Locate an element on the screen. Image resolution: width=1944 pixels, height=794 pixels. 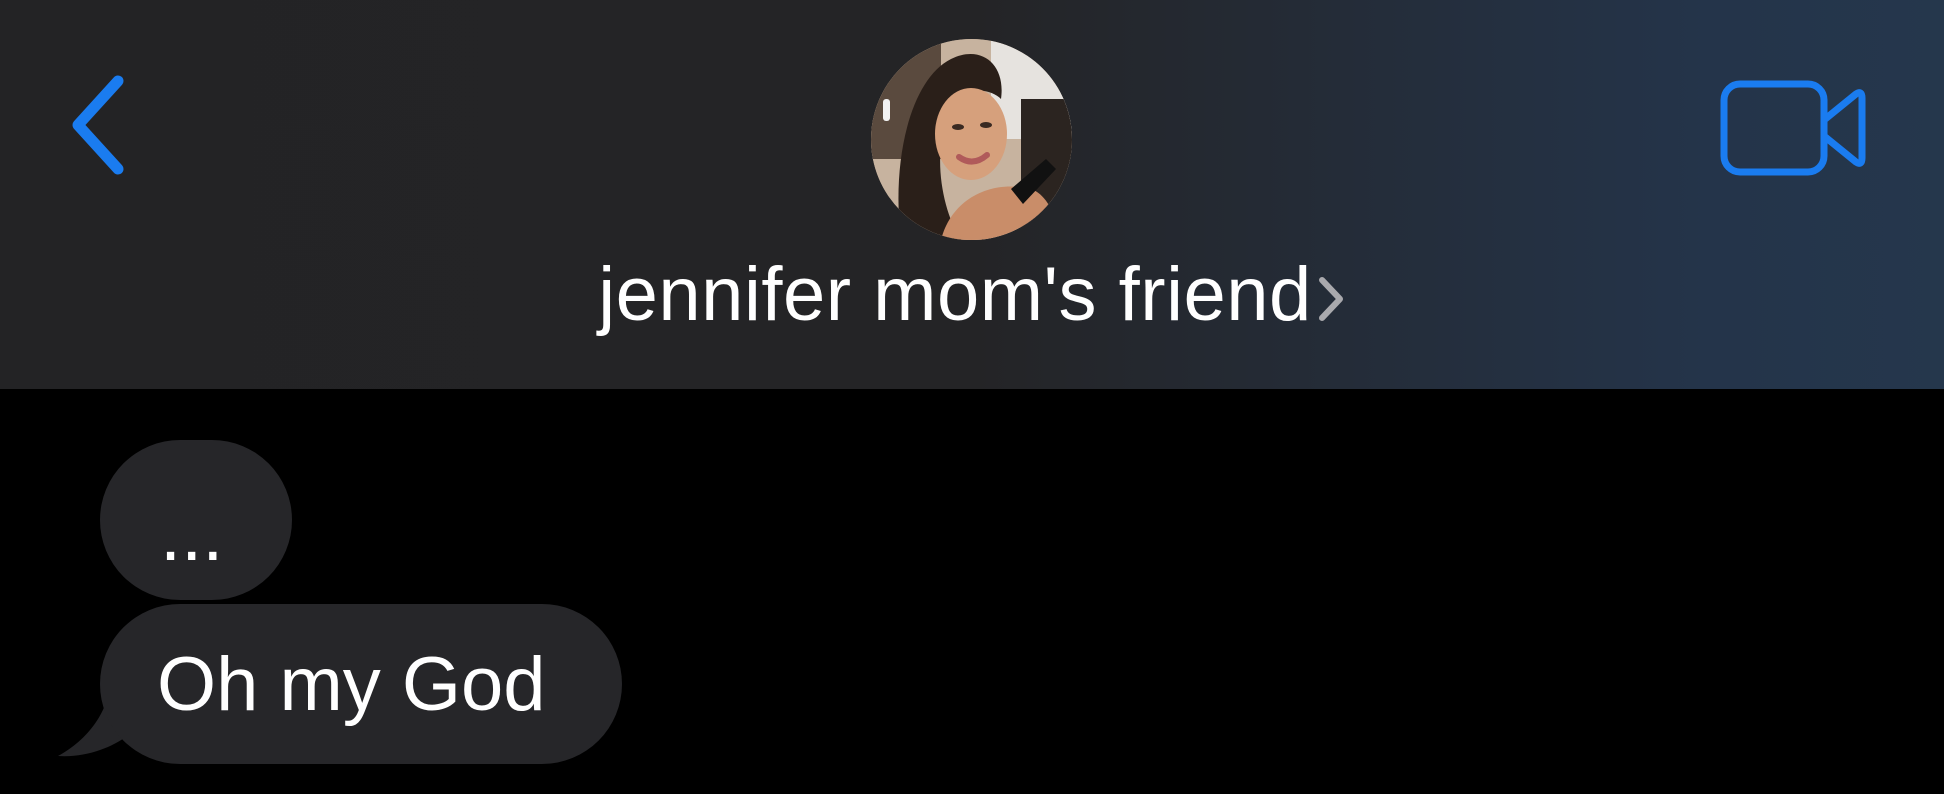
contact-name: jennifer mom's friend is located at coordinates (955, 294).